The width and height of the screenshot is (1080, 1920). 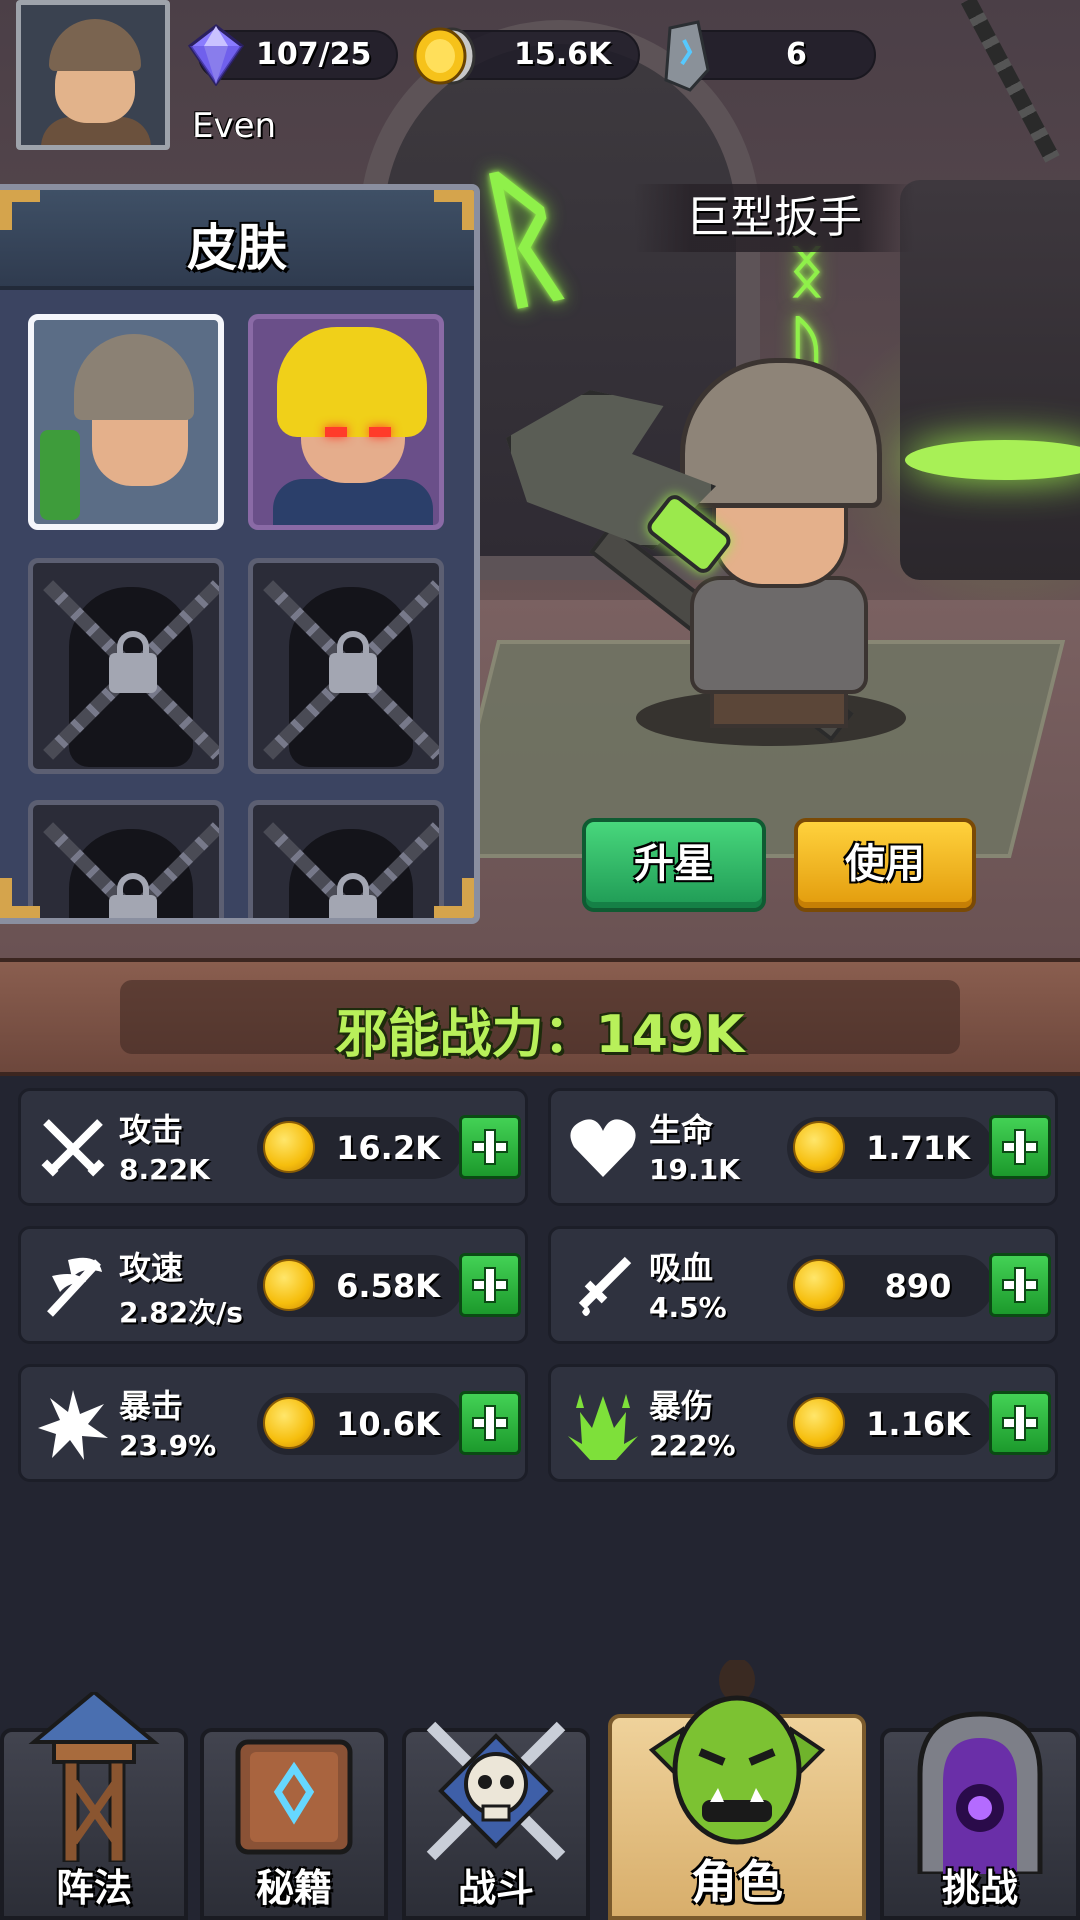 What do you see at coordinates (73, 1425) in the screenshot?
I see `crit-burst-icon` at bounding box center [73, 1425].